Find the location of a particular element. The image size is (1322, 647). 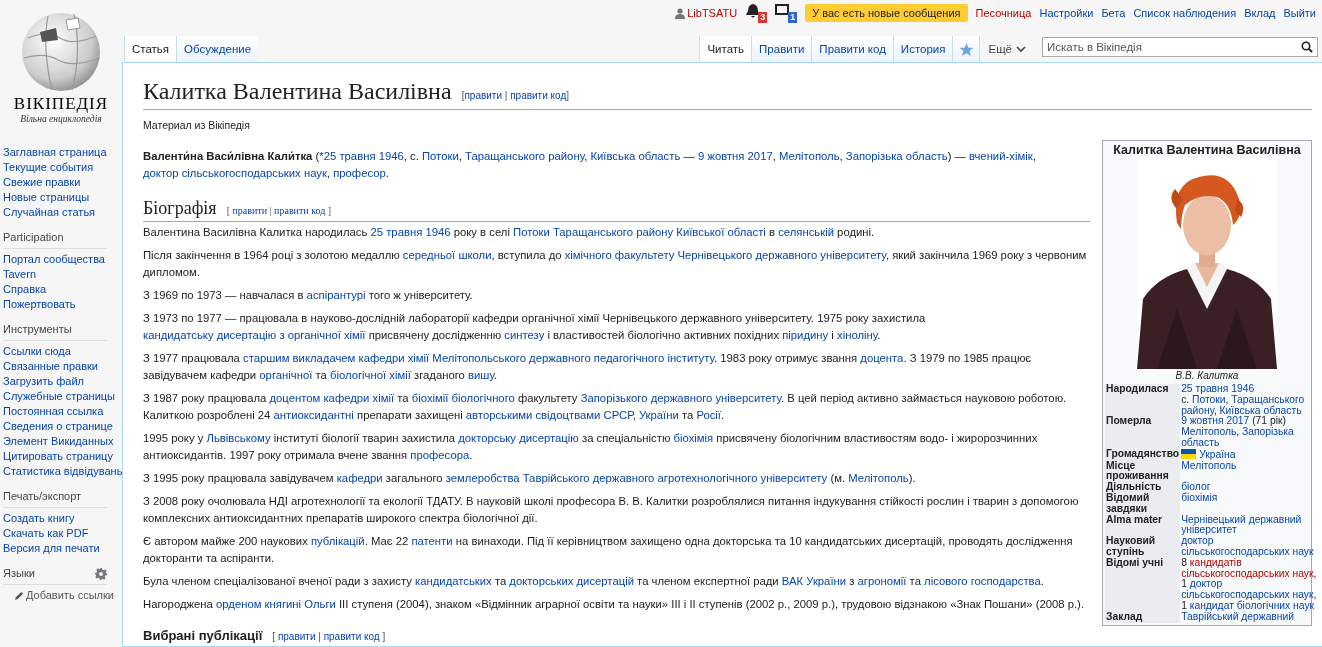

link: докторську дисертацію is located at coordinates (518, 438).